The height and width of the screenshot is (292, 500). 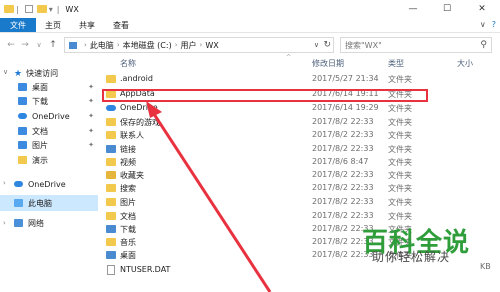 I want to click on file-row: 搜索 2017/8/2 22:33 文件夹, so click(x=299, y=188).